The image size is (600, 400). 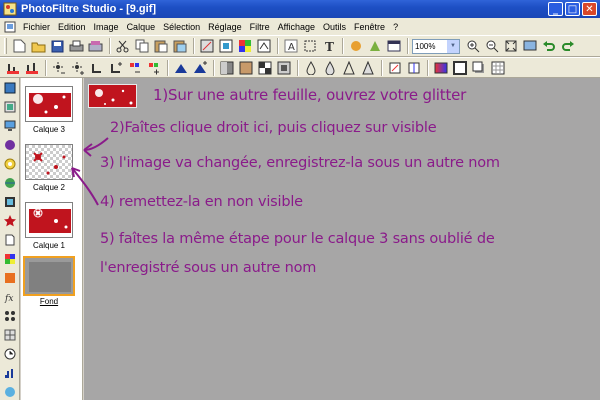 What do you see at coordinates (180, 68) in the screenshot?
I see `gamma-icon` at bounding box center [180, 68].